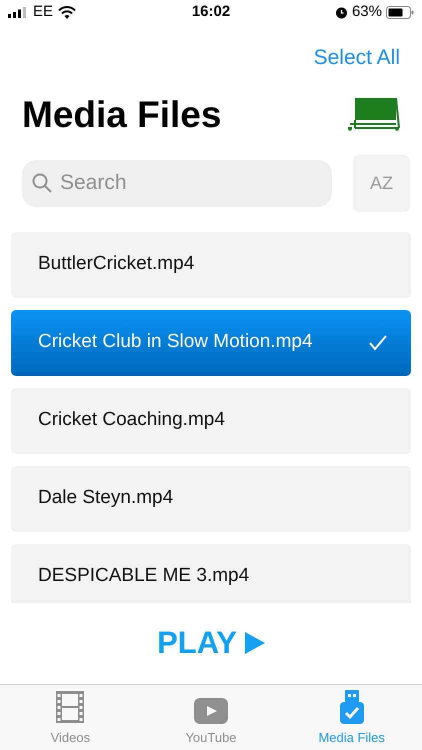 This screenshot has height=750, width=422. Describe the element at coordinates (177, 183) in the screenshot. I see `search-field: Search` at that location.